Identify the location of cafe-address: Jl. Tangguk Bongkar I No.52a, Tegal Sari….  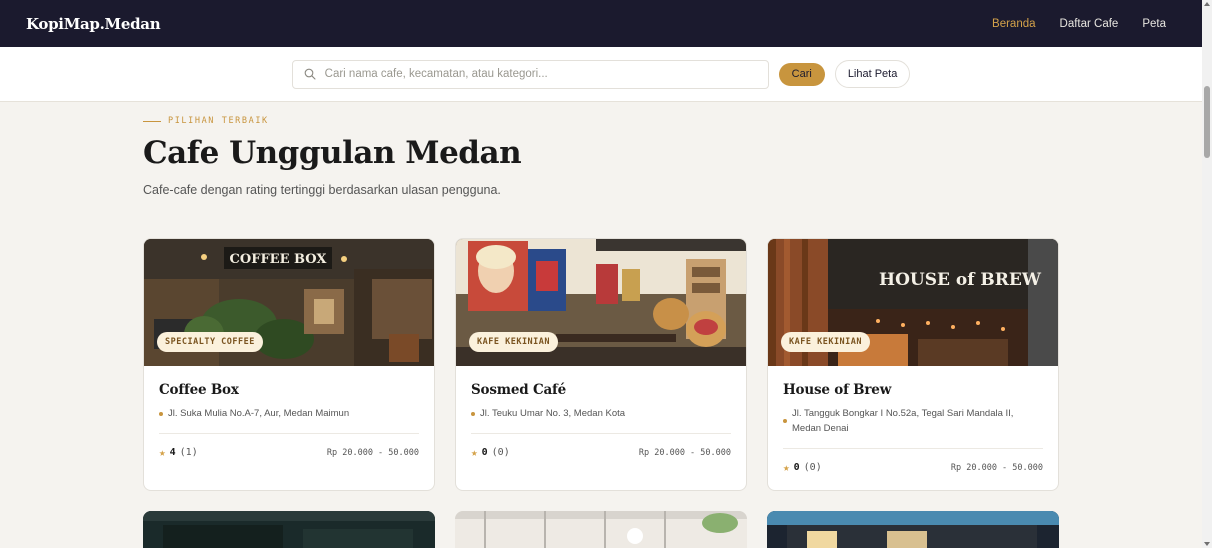
(913, 421).